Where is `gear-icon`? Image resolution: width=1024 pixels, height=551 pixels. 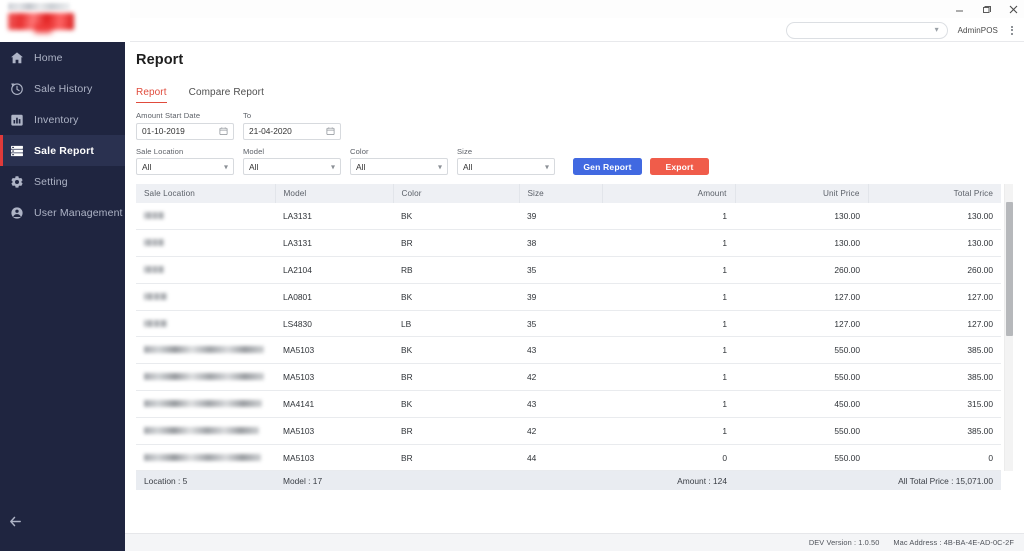
gear-icon is located at coordinates (16, 181).